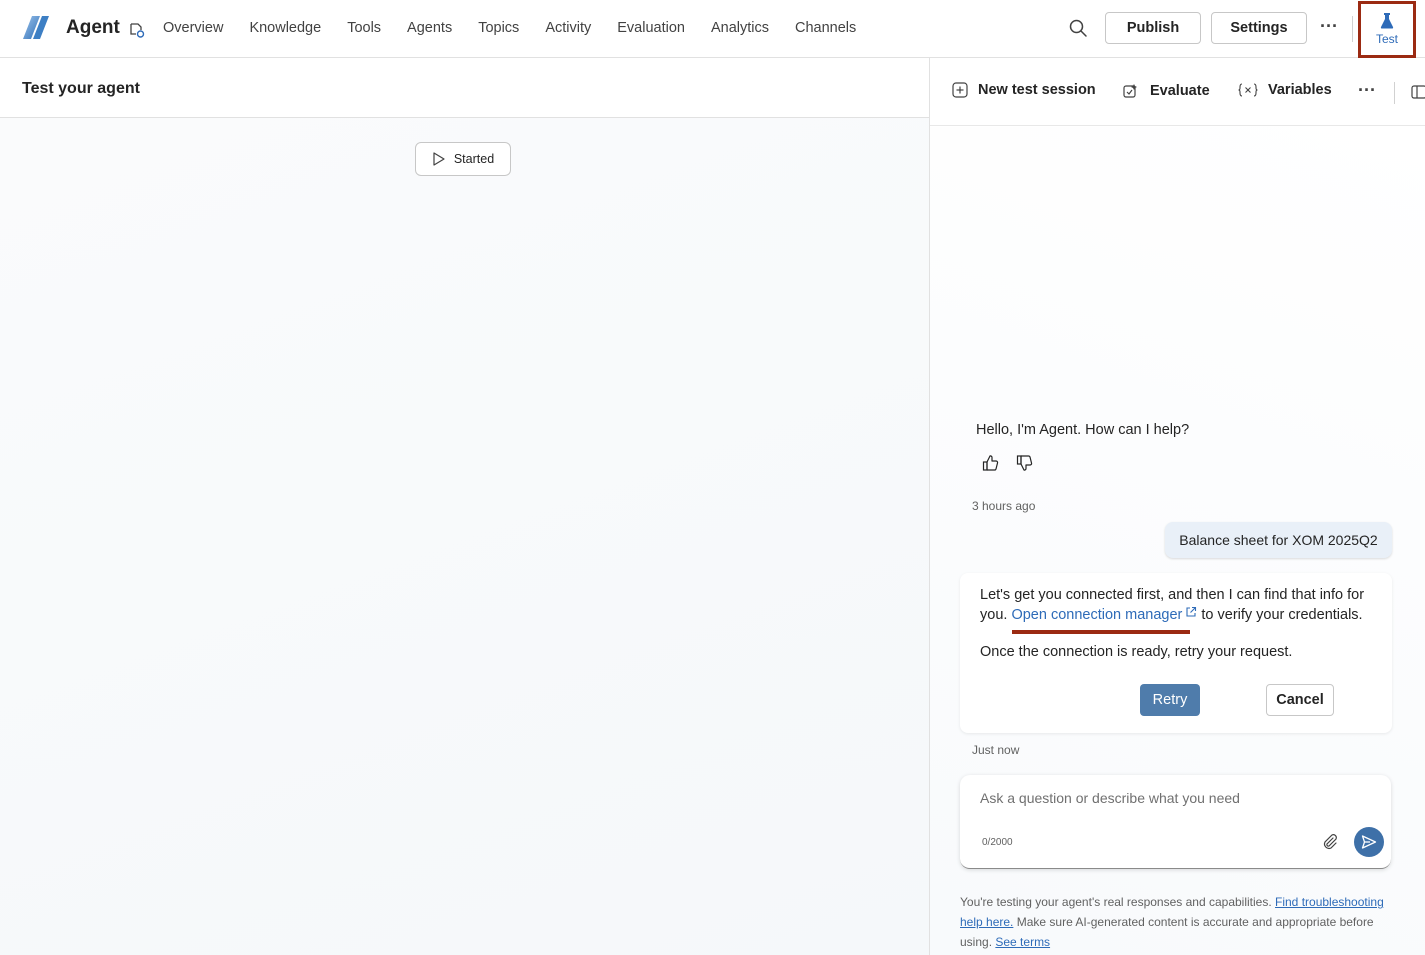 The width and height of the screenshot is (1425, 955). I want to click on page-title: Test your agent, so click(81, 88).